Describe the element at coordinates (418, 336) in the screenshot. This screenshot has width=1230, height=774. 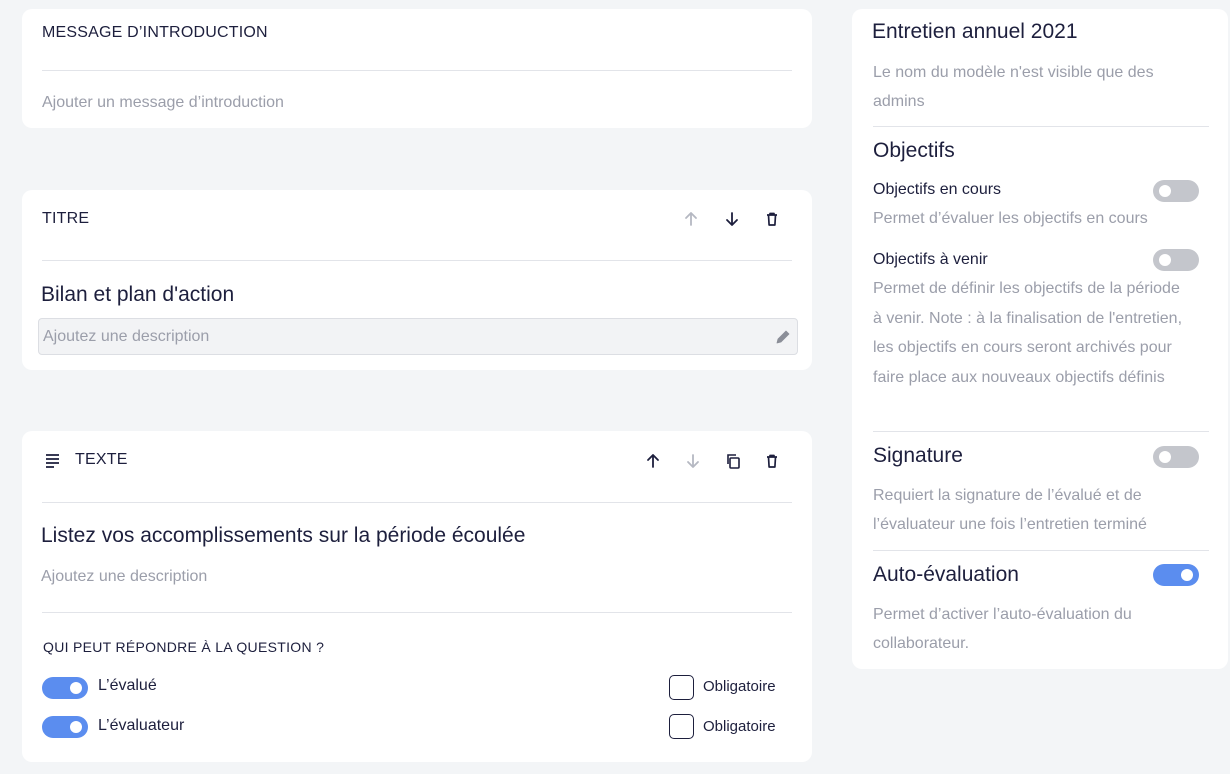
I see `description-field: Ajoutez une description` at that location.